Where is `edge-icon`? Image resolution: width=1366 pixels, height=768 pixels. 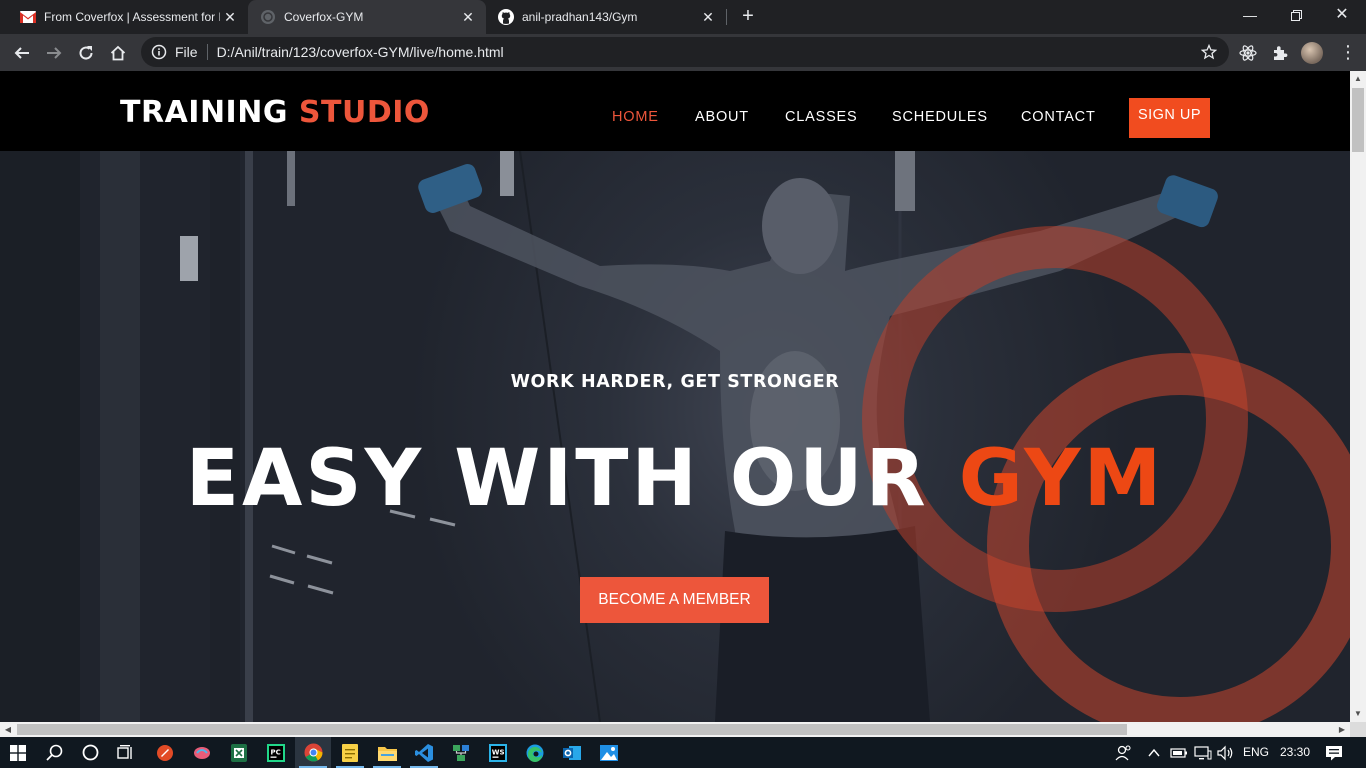 edge-icon is located at coordinates (535, 752).